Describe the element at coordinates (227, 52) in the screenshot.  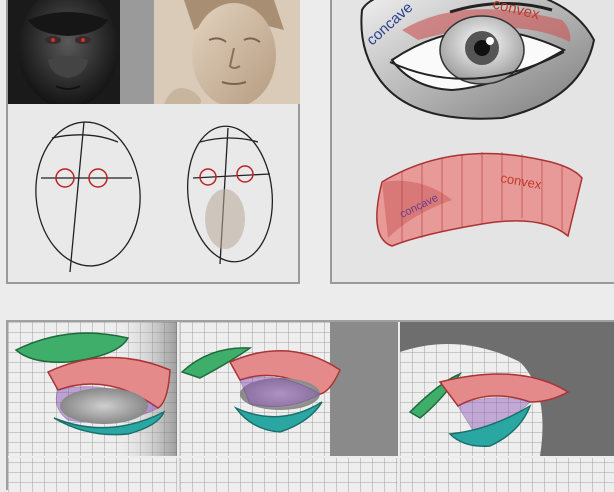
I see `statue-photo` at that location.